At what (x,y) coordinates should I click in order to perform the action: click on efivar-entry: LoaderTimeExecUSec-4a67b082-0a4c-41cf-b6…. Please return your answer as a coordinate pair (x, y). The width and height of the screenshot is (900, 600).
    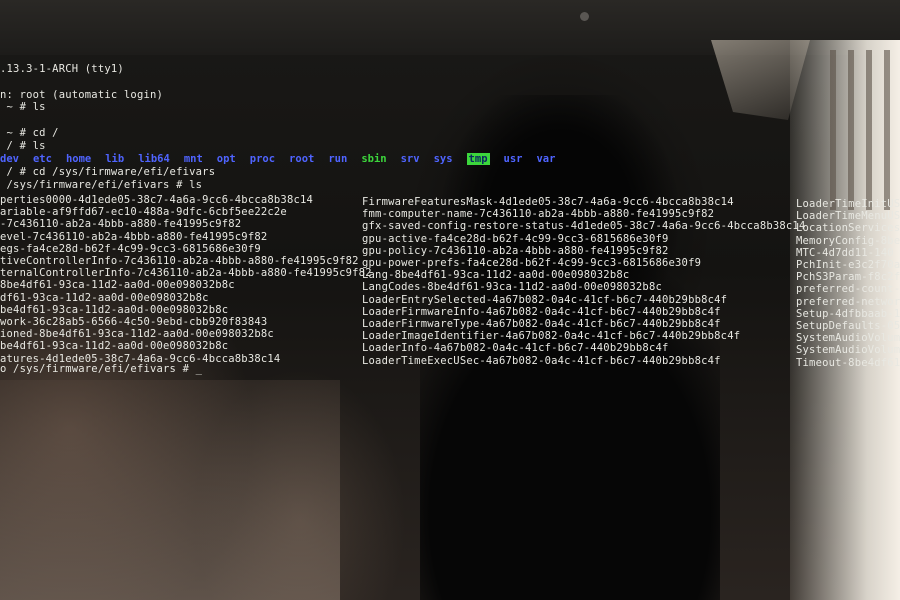
    Looking at the image, I should click on (541, 360).